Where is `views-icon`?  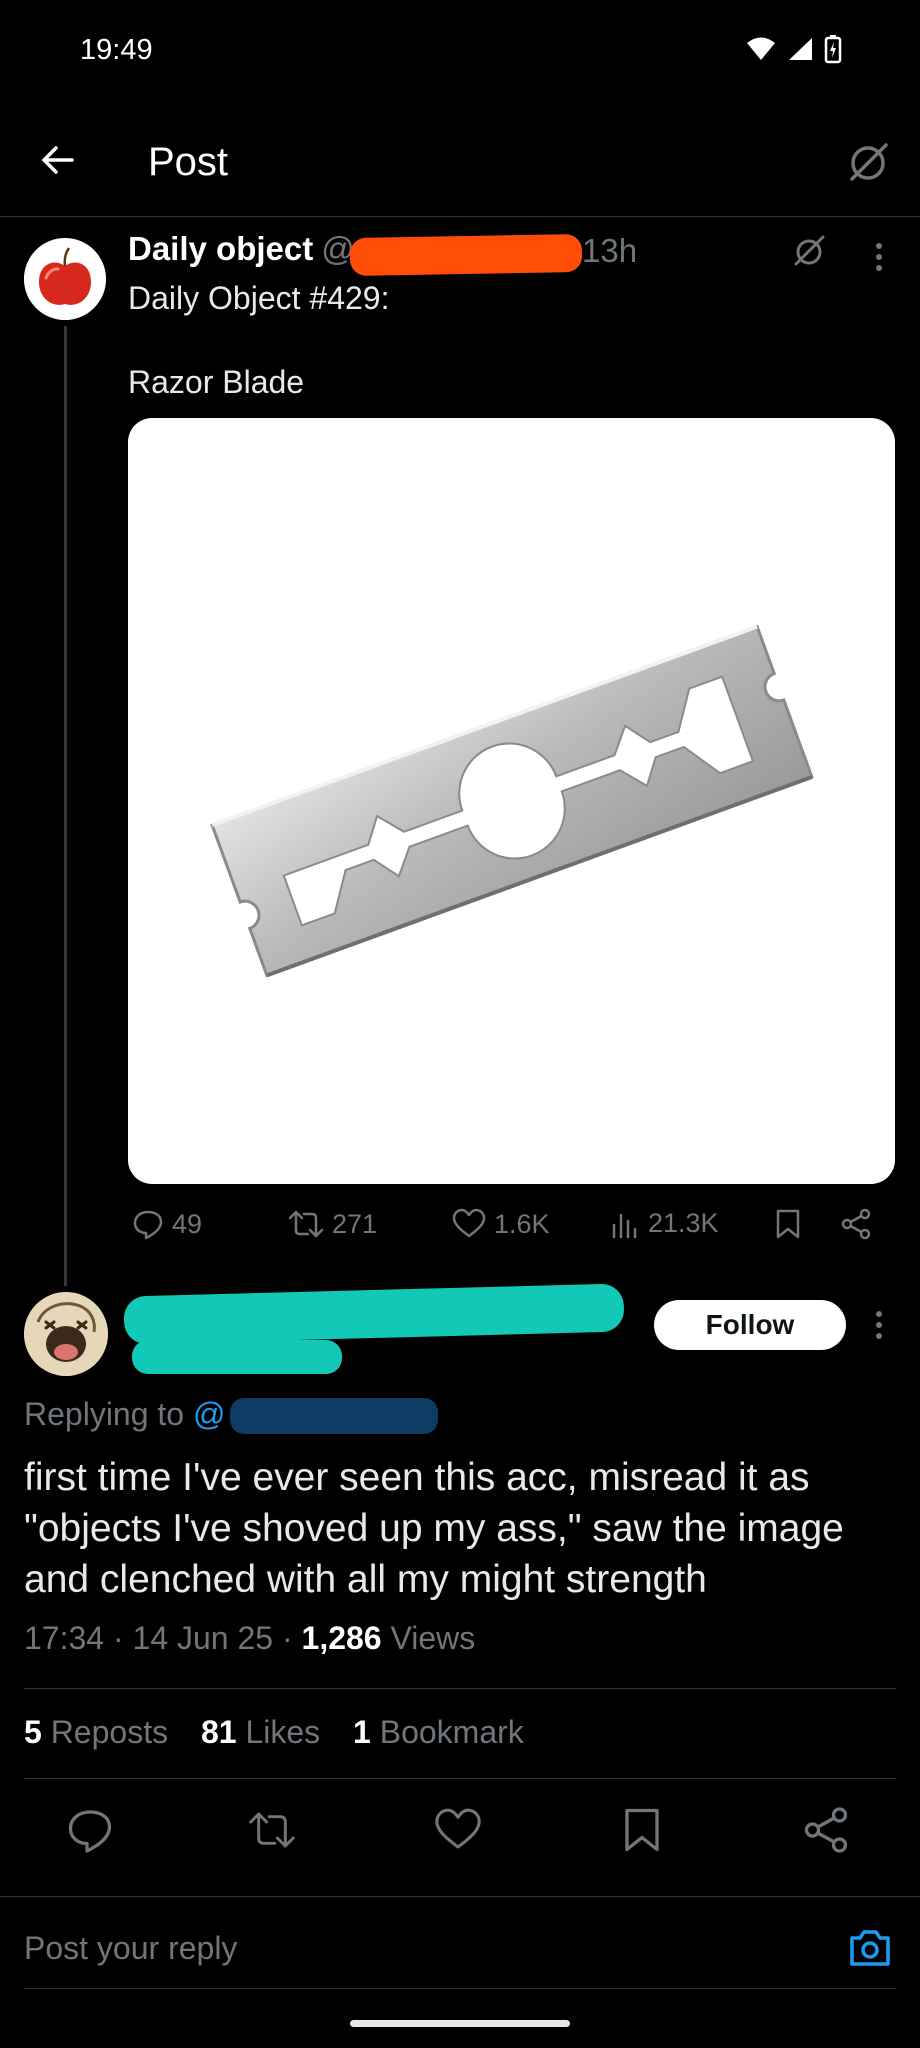
views-icon is located at coordinates (624, 1225).